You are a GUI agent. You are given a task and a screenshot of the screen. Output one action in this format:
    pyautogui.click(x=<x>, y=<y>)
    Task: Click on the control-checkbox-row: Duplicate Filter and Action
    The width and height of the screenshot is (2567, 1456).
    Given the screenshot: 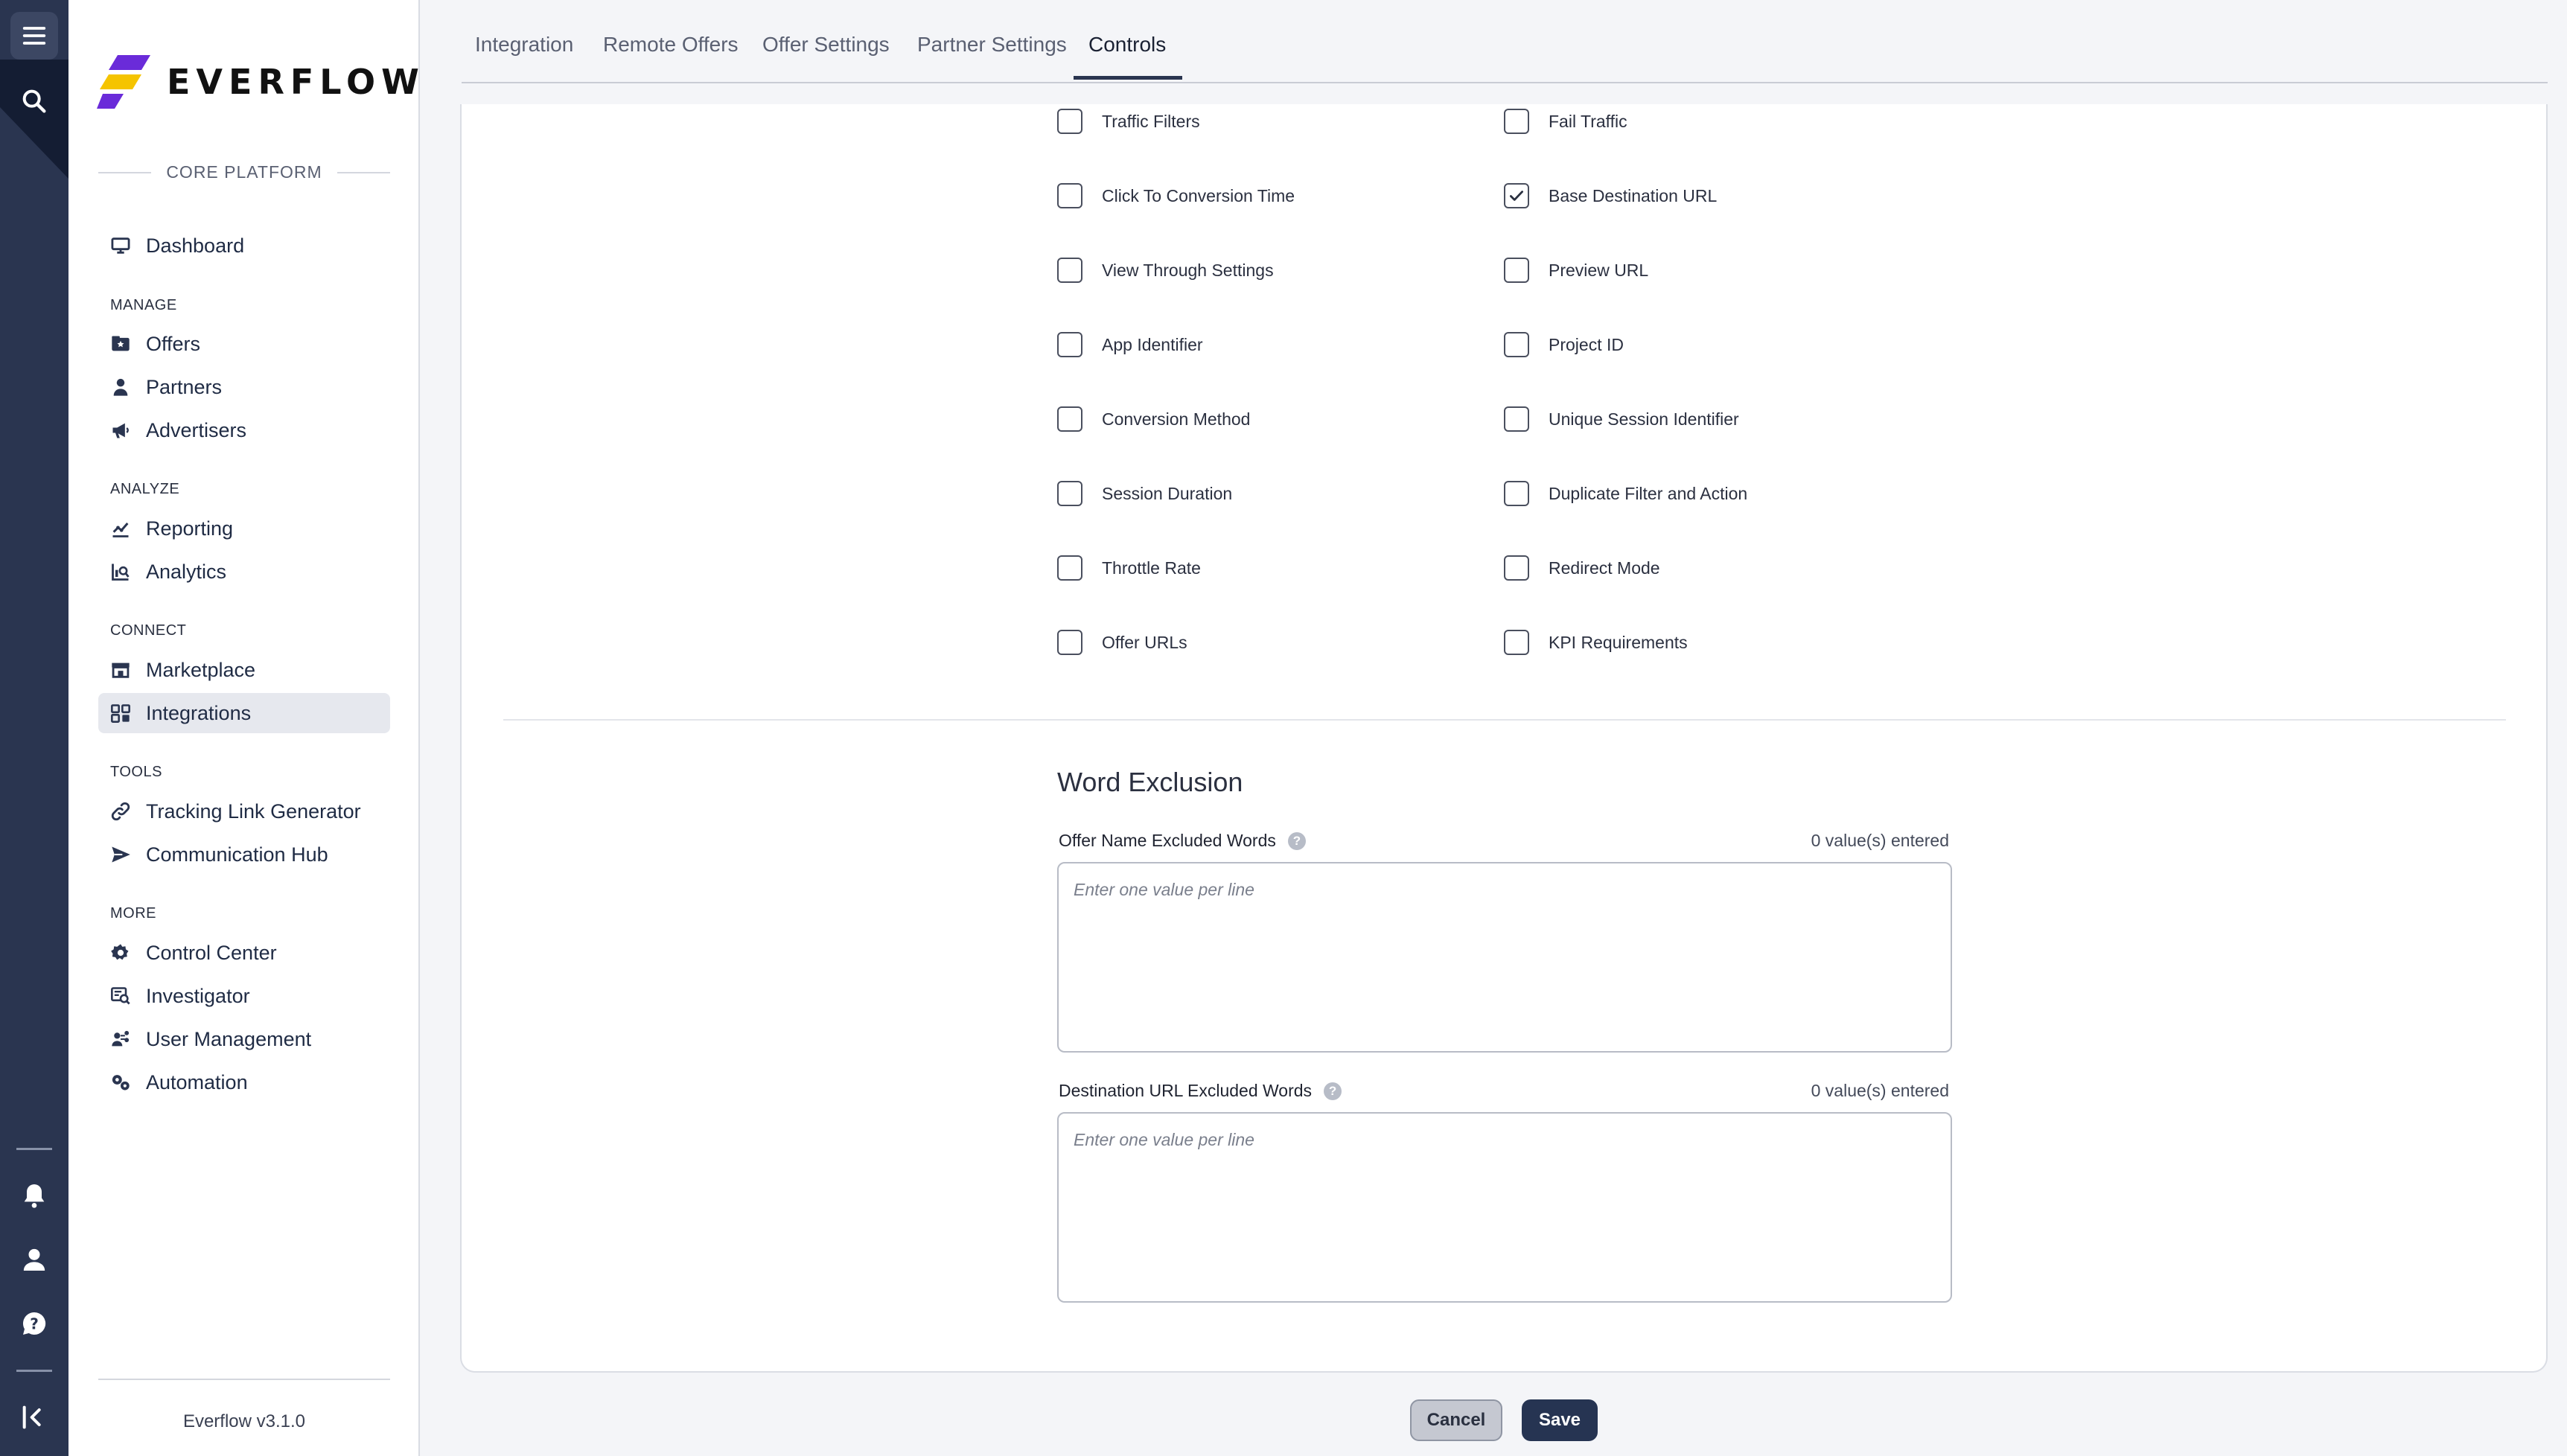 What is the action you would take?
    pyautogui.click(x=1625, y=493)
    